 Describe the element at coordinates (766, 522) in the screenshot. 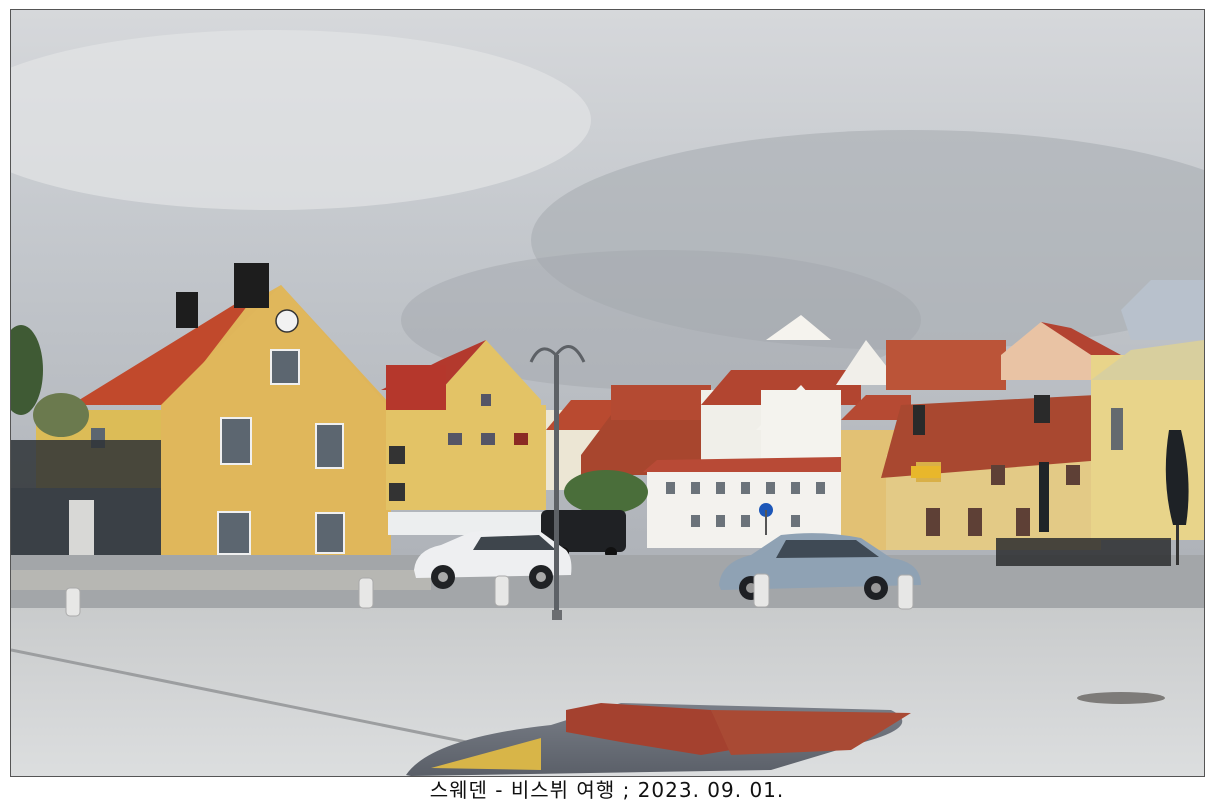

I see `road-sign-post` at that location.